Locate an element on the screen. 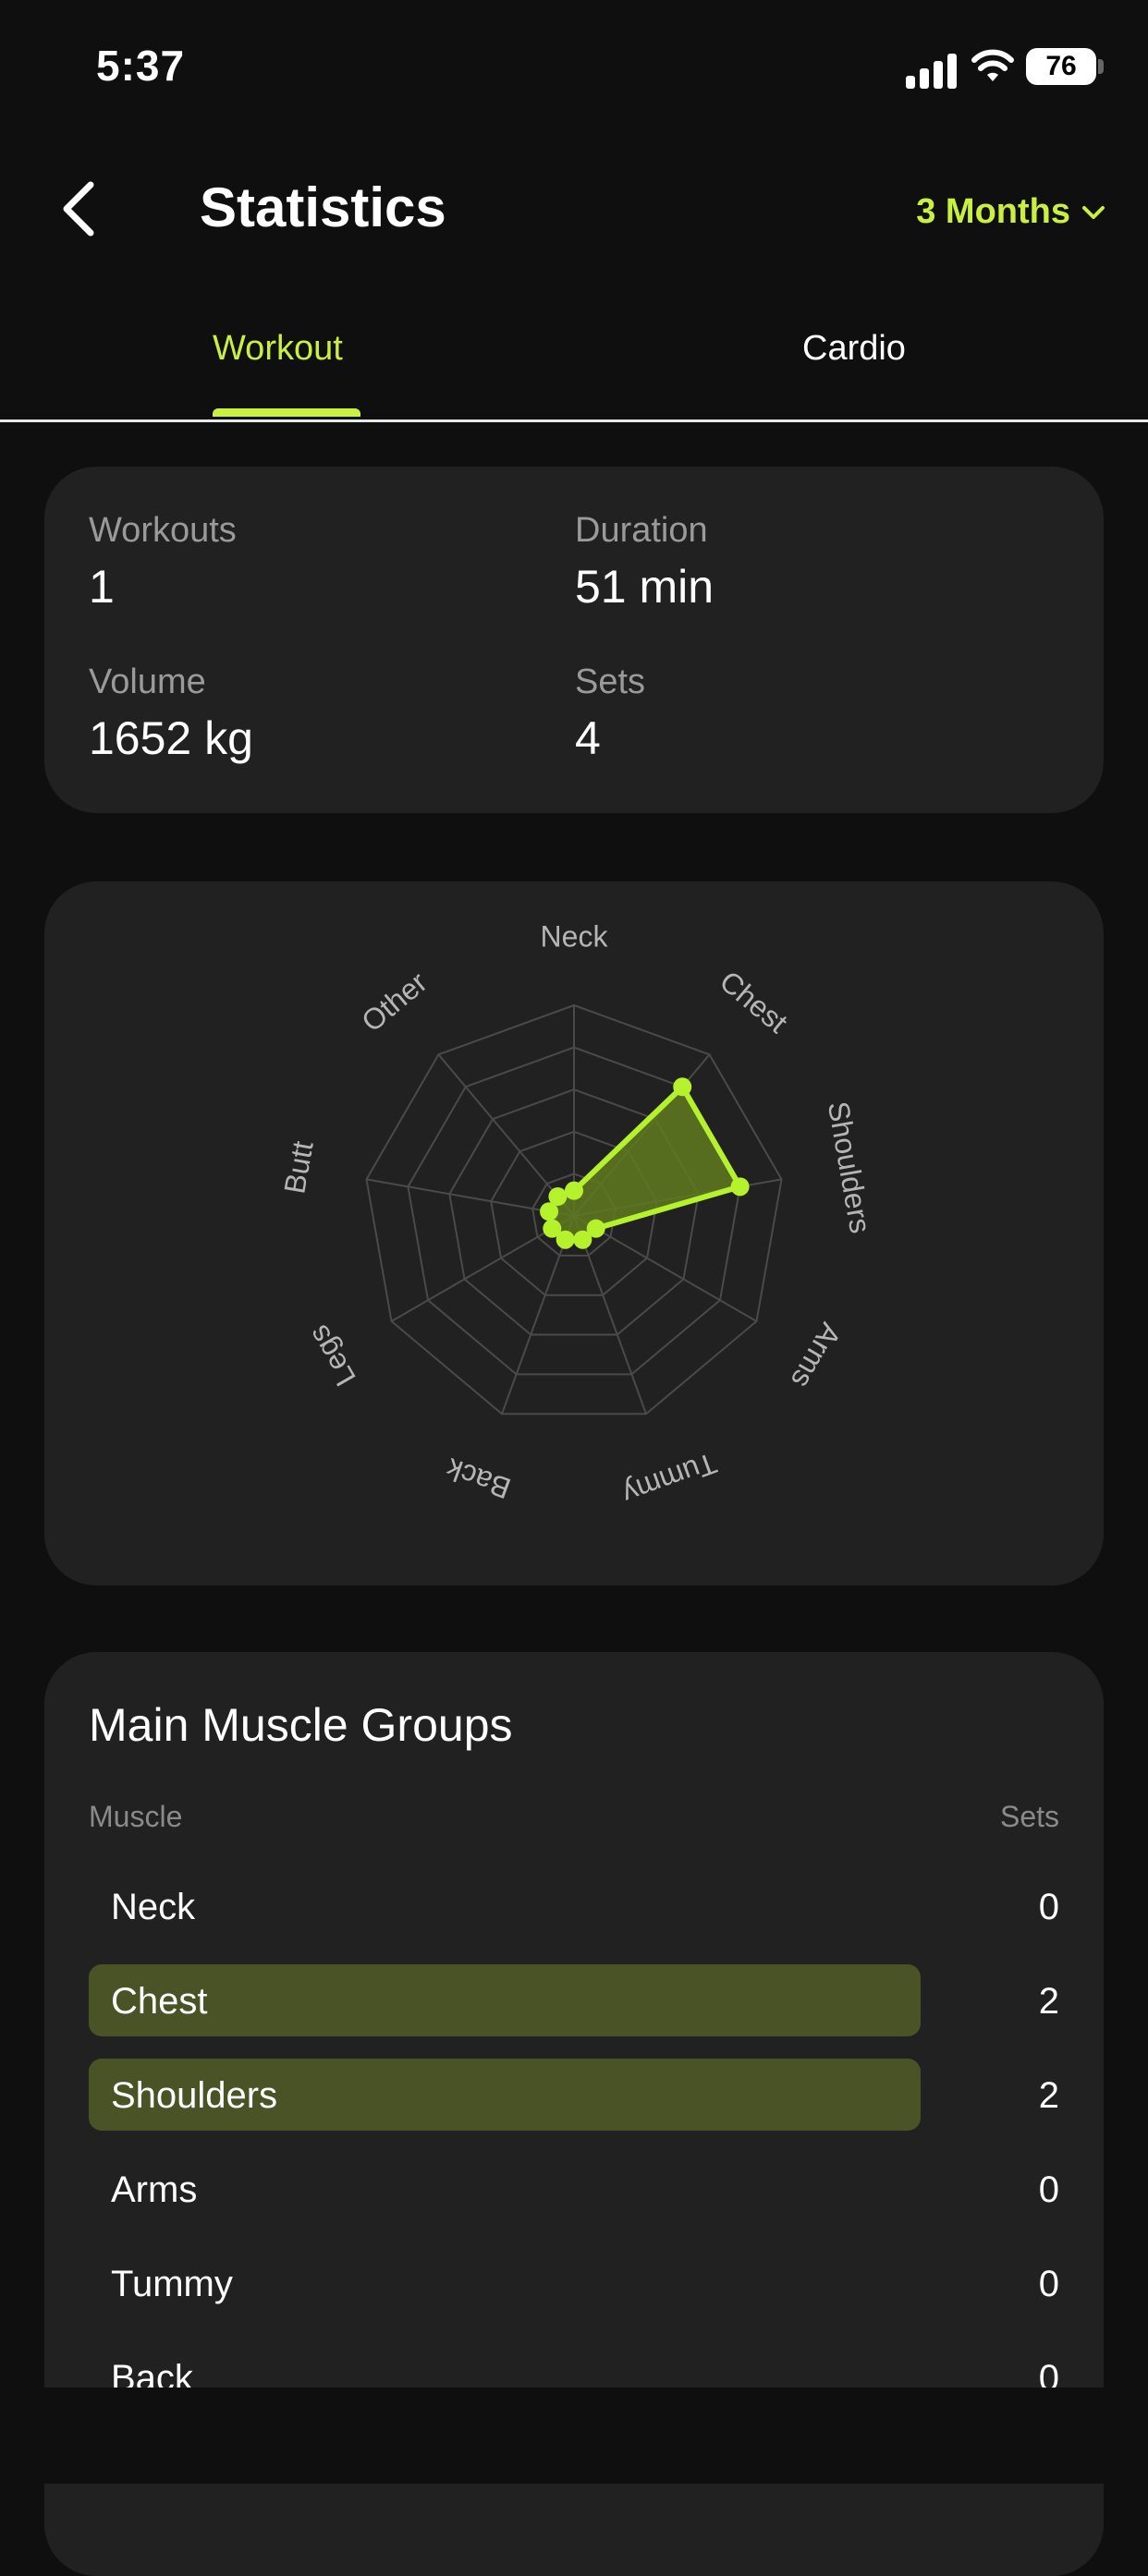 The height and width of the screenshot is (2576, 1148). chevron-left-icon is located at coordinates (79, 209).